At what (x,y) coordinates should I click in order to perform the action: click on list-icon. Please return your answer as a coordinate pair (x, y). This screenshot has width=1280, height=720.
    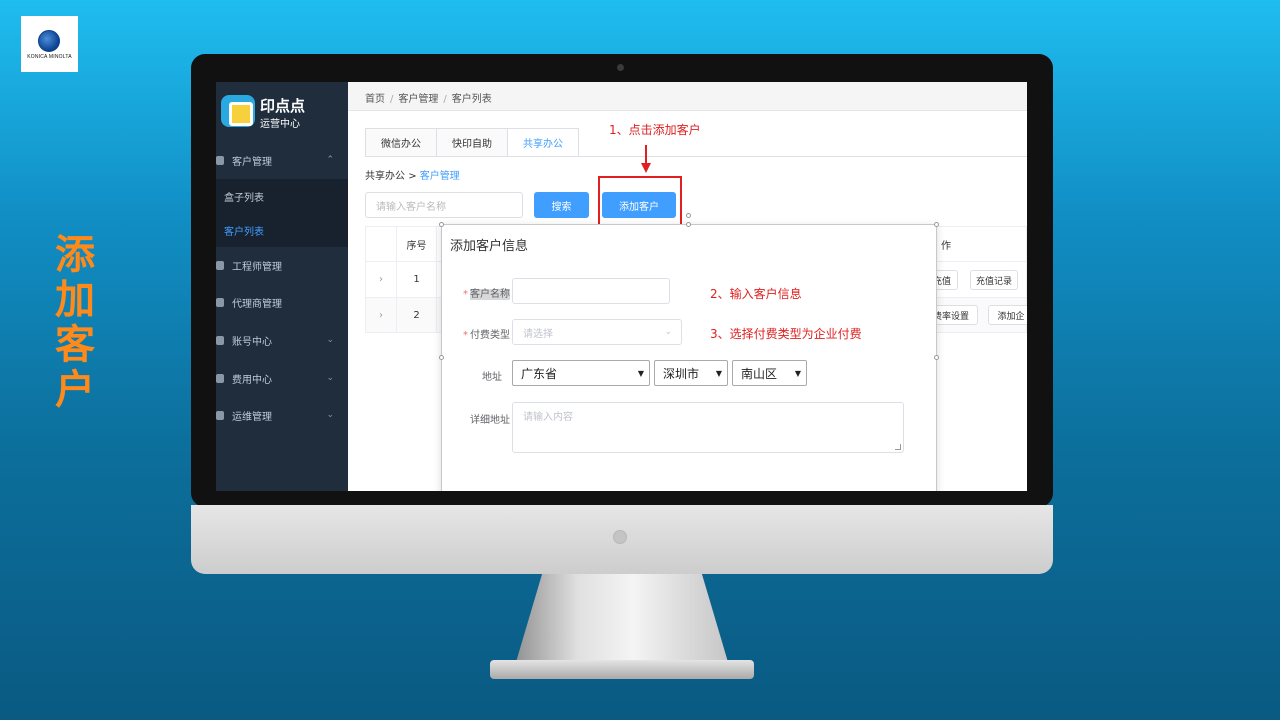
    Looking at the image, I should click on (220, 340).